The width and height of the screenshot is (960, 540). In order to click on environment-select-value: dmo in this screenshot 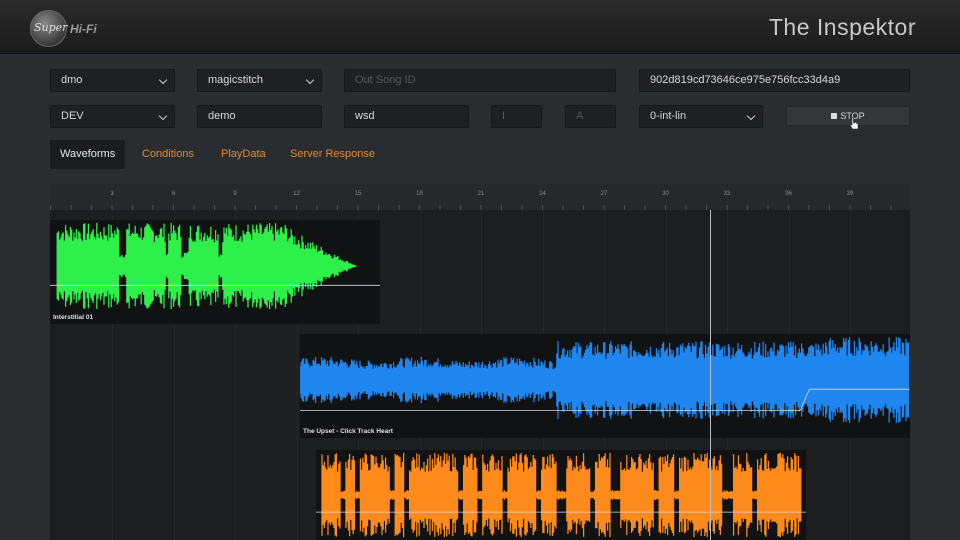, I will do `click(72, 80)`.